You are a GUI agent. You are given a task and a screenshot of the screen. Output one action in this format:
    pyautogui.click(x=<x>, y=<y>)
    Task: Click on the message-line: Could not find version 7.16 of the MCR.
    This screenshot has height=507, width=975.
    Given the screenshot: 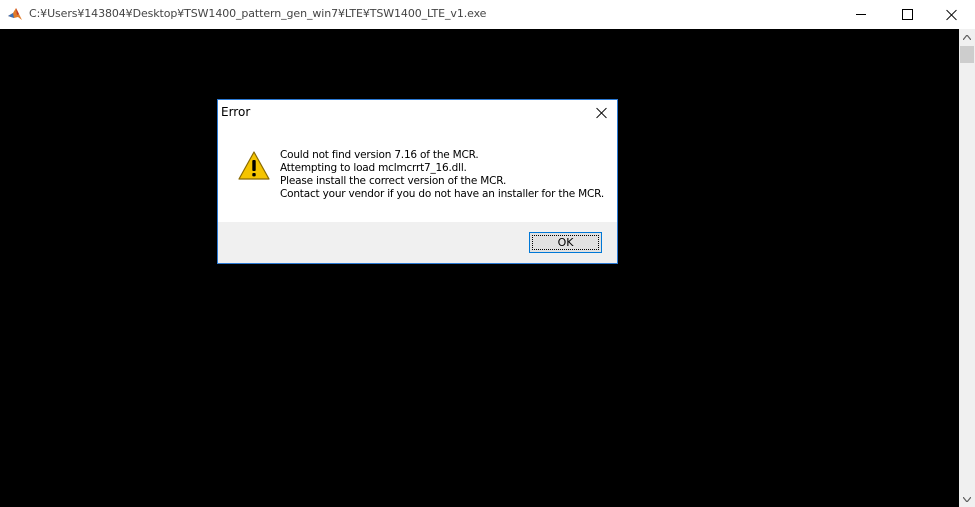 What is the action you would take?
    pyautogui.click(x=379, y=155)
    